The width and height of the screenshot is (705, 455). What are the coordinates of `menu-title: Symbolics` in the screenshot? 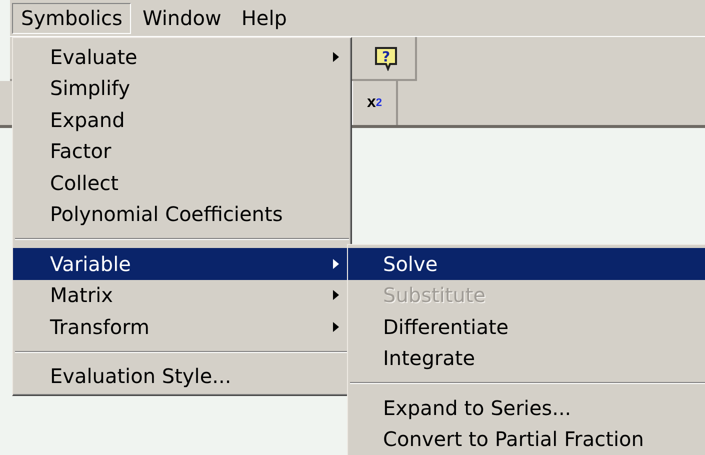 It's located at (72, 18).